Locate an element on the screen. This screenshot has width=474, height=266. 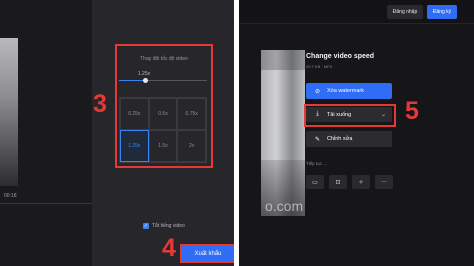
video-thumbnail is located at coordinates (283, 133).